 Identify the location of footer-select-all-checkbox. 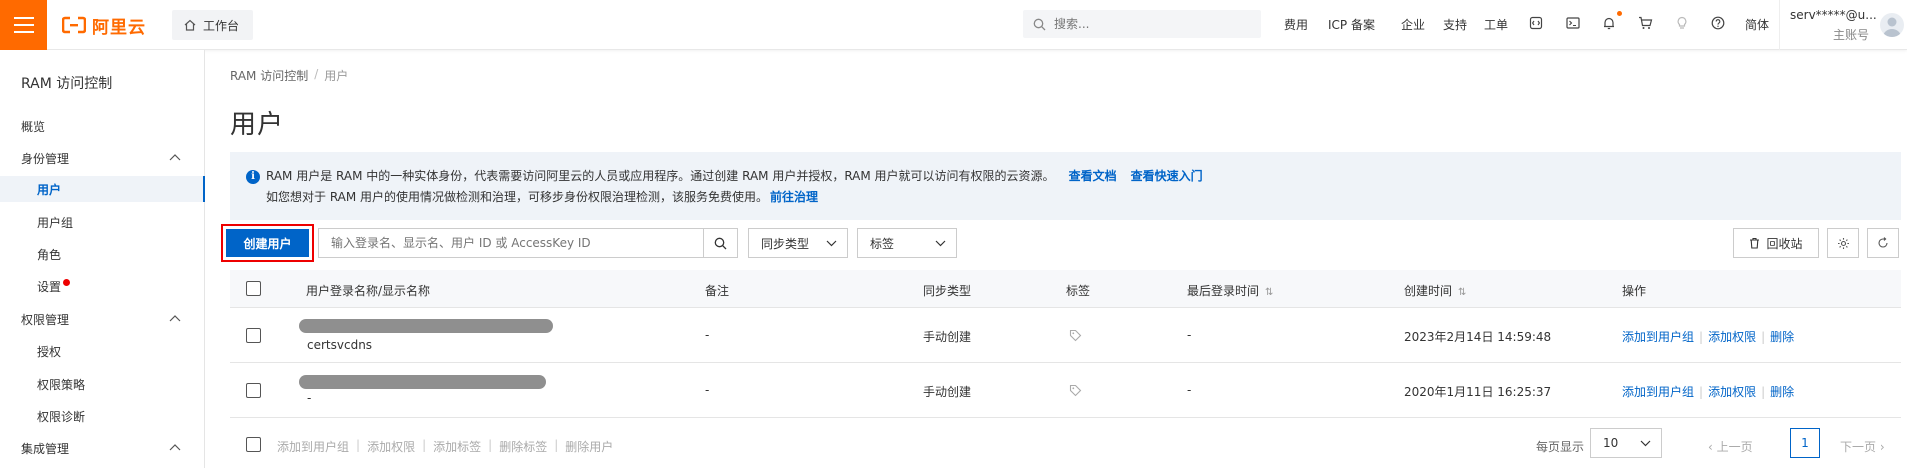
(253, 444).